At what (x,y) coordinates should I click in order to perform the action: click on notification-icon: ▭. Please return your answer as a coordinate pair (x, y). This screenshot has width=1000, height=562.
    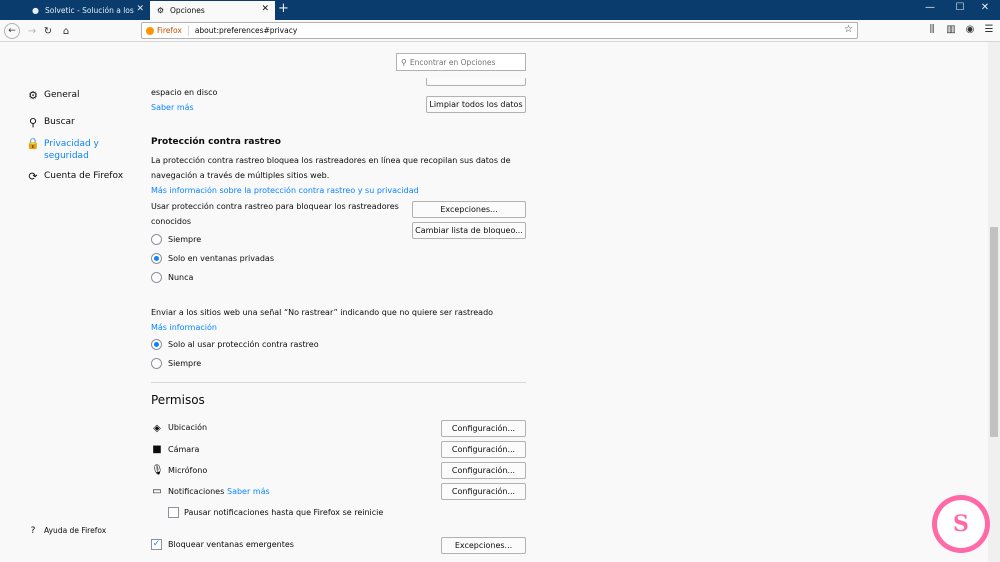
    Looking at the image, I should click on (157, 491).